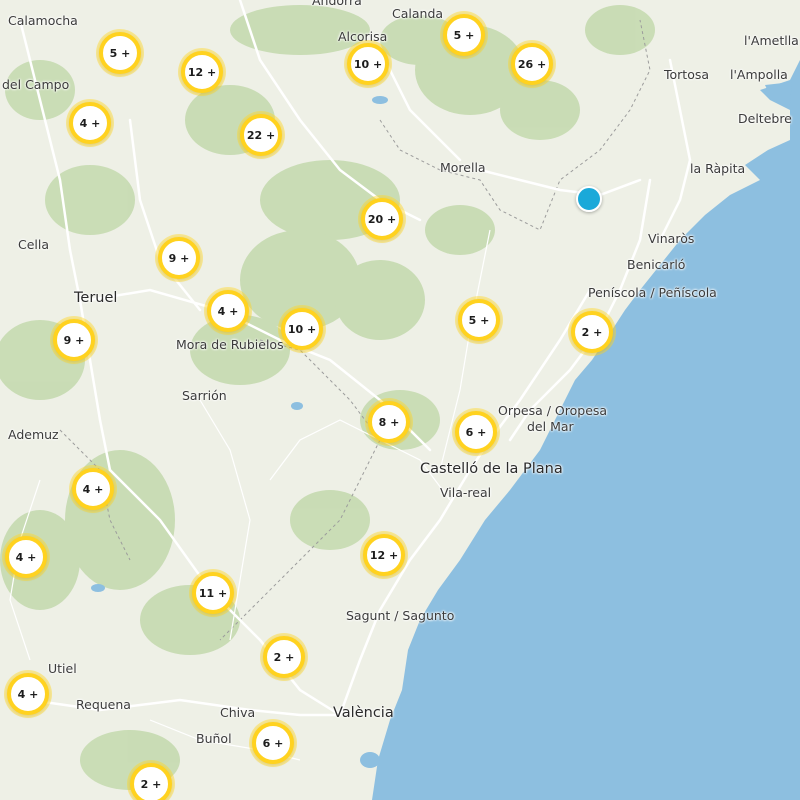 This screenshot has width=800, height=800. I want to click on place-label-del-campo: del Campo, so click(36, 84).